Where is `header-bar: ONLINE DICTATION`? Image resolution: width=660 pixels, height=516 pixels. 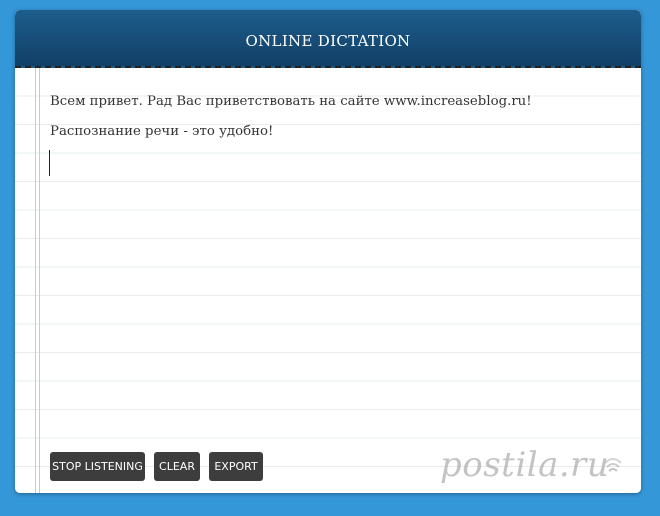
header-bar: ONLINE DICTATION is located at coordinates (328, 39).